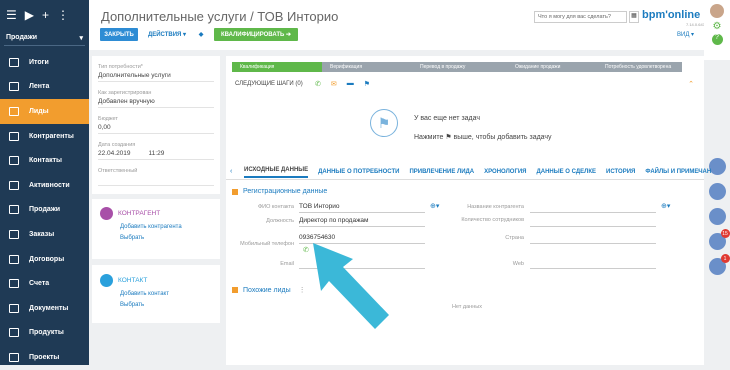 The width and height of the screenshot is (730, 370). I want to click on call-phone-icon: ✆, so click(306, 250).